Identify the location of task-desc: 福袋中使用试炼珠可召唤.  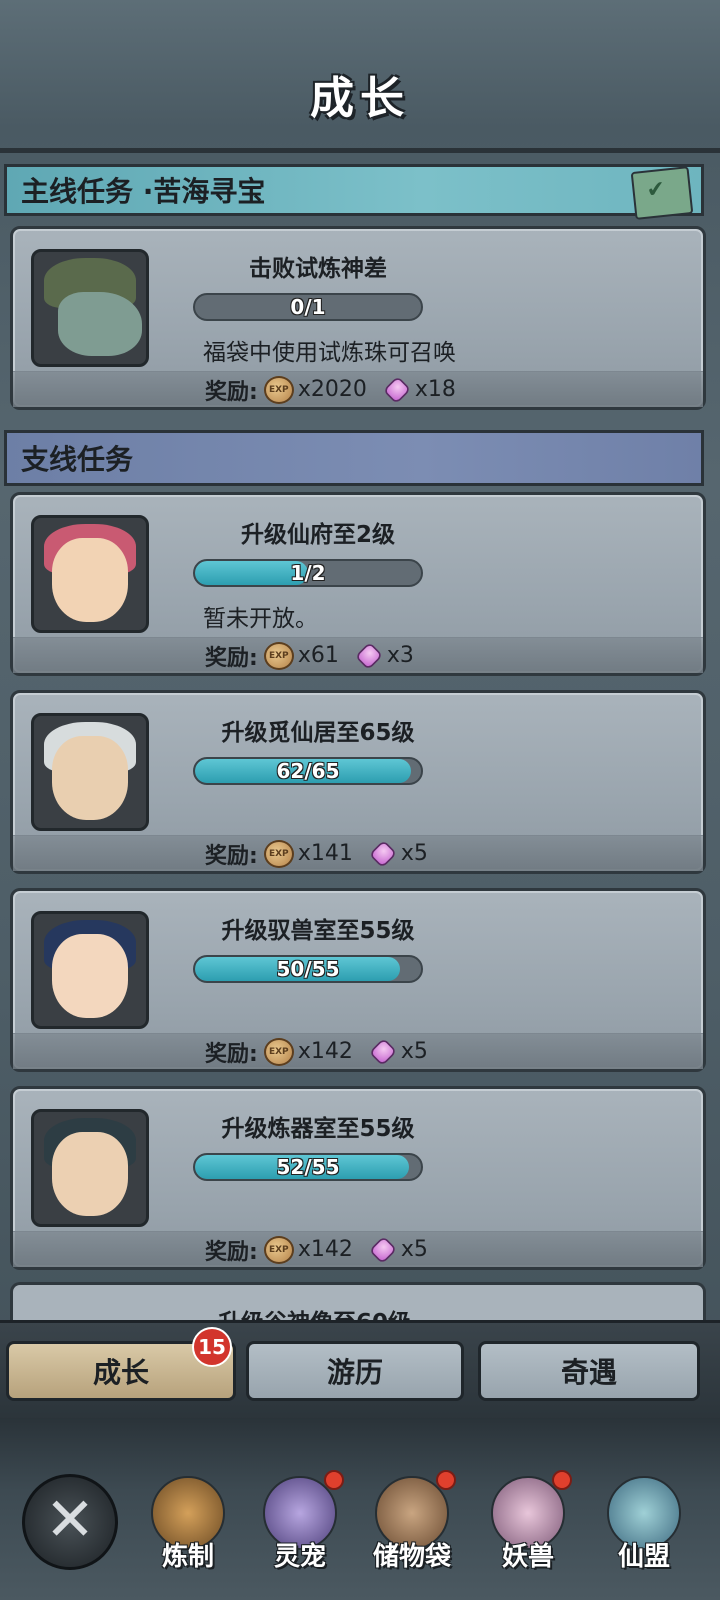
(329, 353).